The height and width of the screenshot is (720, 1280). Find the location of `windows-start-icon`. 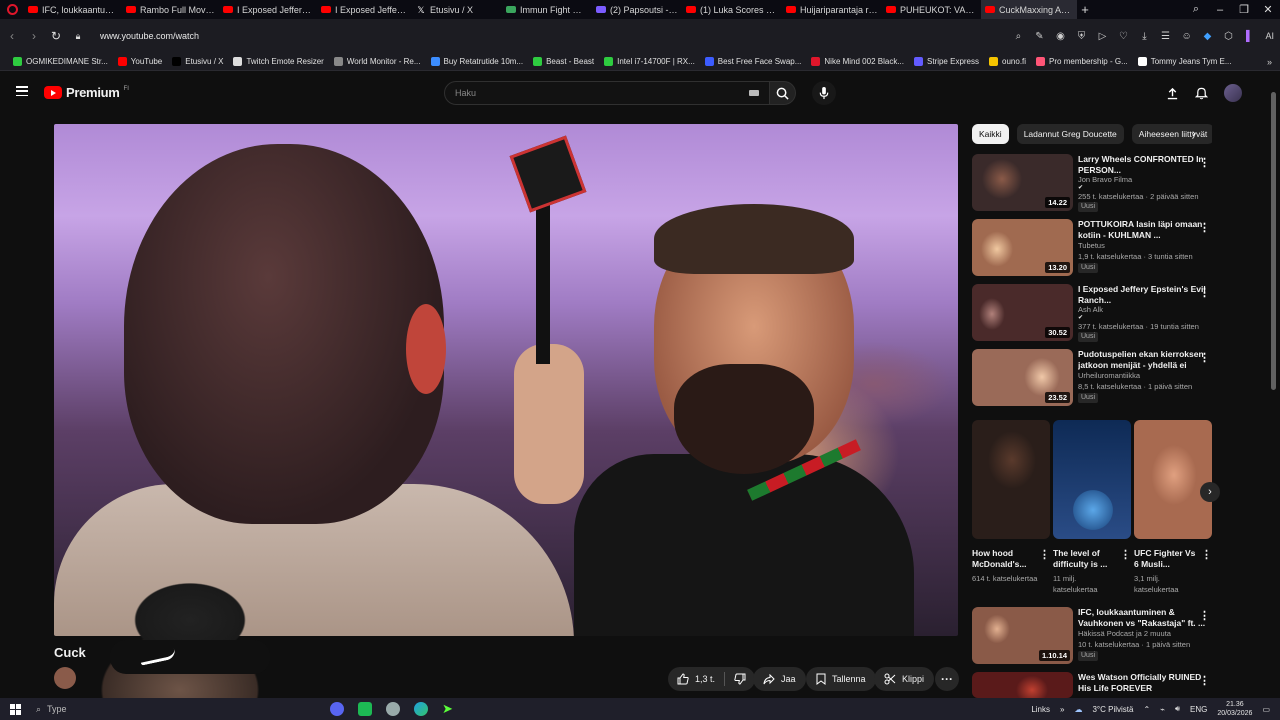

windows-start-icon is located at coordinates (15, 709).